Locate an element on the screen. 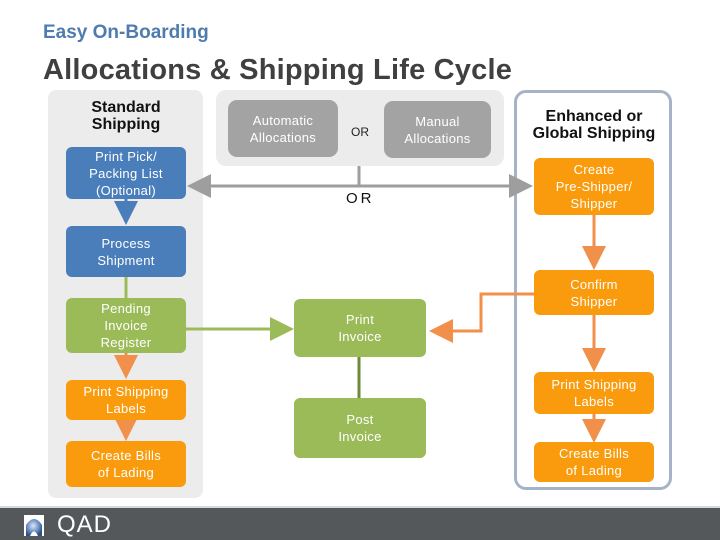  standard-shipping-title: Standard Shipping is located at coordinates (126, 116).